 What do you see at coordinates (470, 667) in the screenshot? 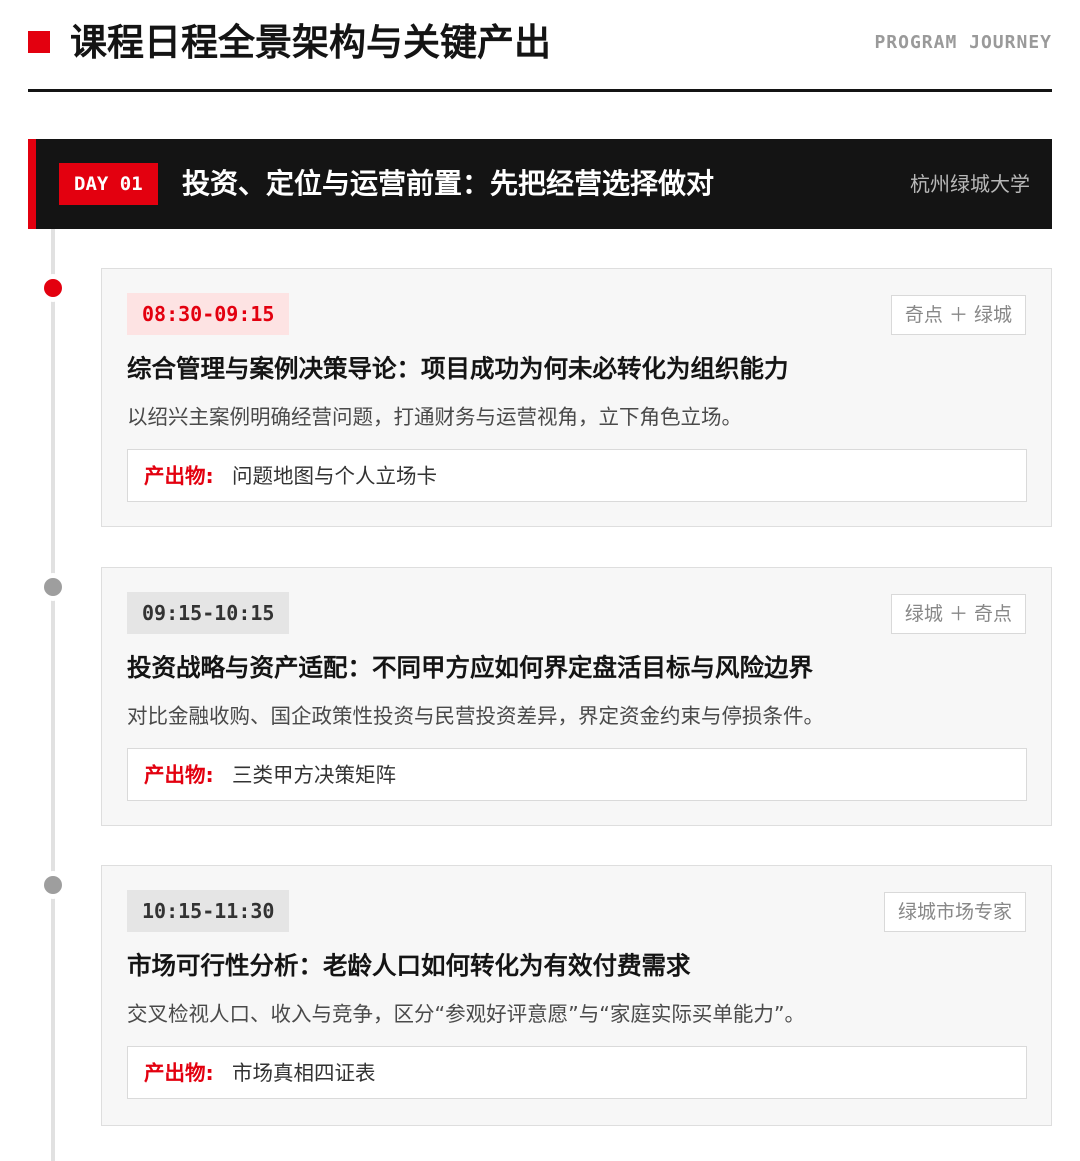
I see `session-title: 投资战略与资产适配：不同甲方应如何界定盘活目标与风险边界` at bounding box center [470, 667].